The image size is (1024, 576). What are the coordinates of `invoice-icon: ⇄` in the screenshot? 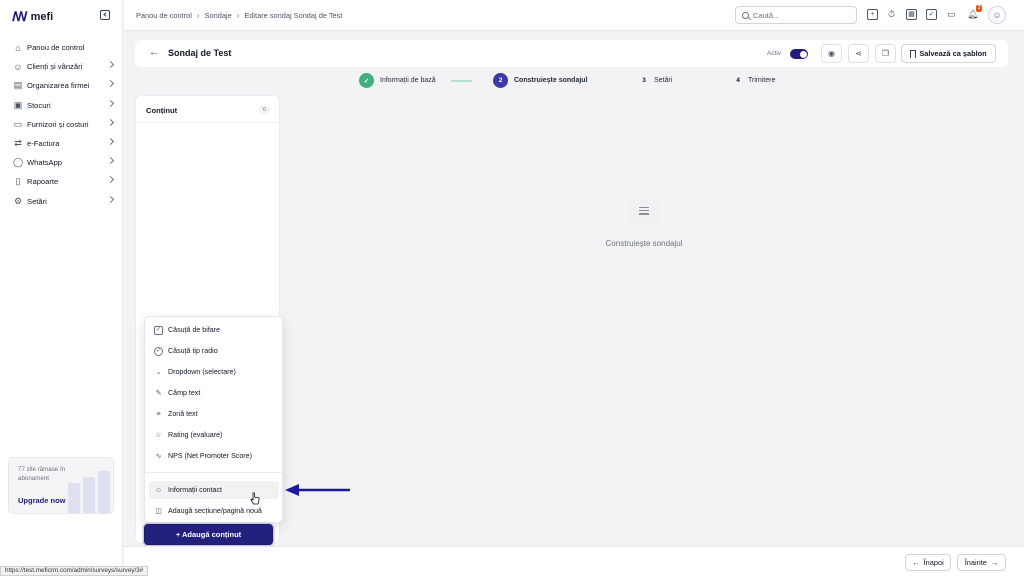 It's located at (18, 143).